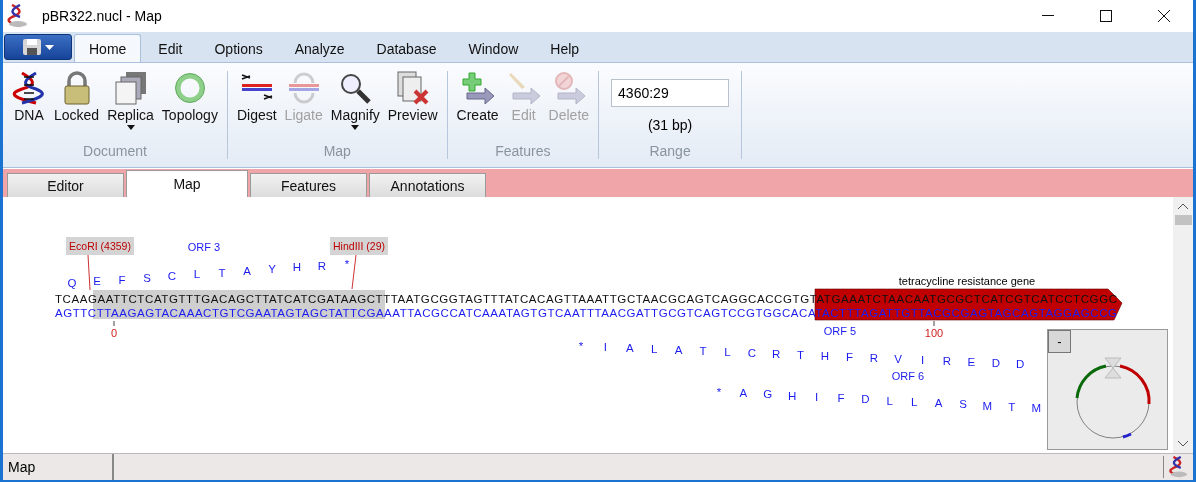  Describe the element at coordinates (49, 47) in the screenshot. I see `caret-icon` at that location.